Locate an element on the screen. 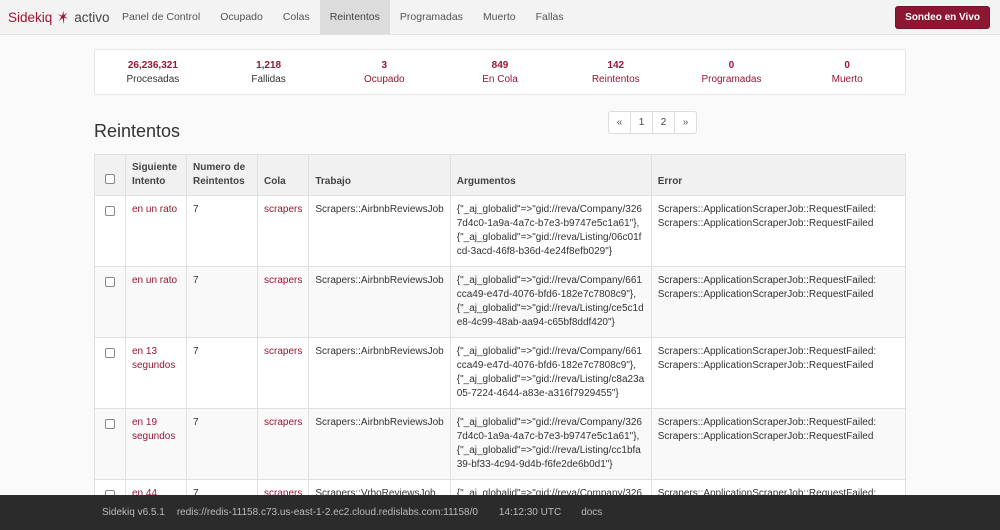 This screenshot has width=1000, height=530. stat-dead: 0 Muerto is located at coordinates (847, 72).